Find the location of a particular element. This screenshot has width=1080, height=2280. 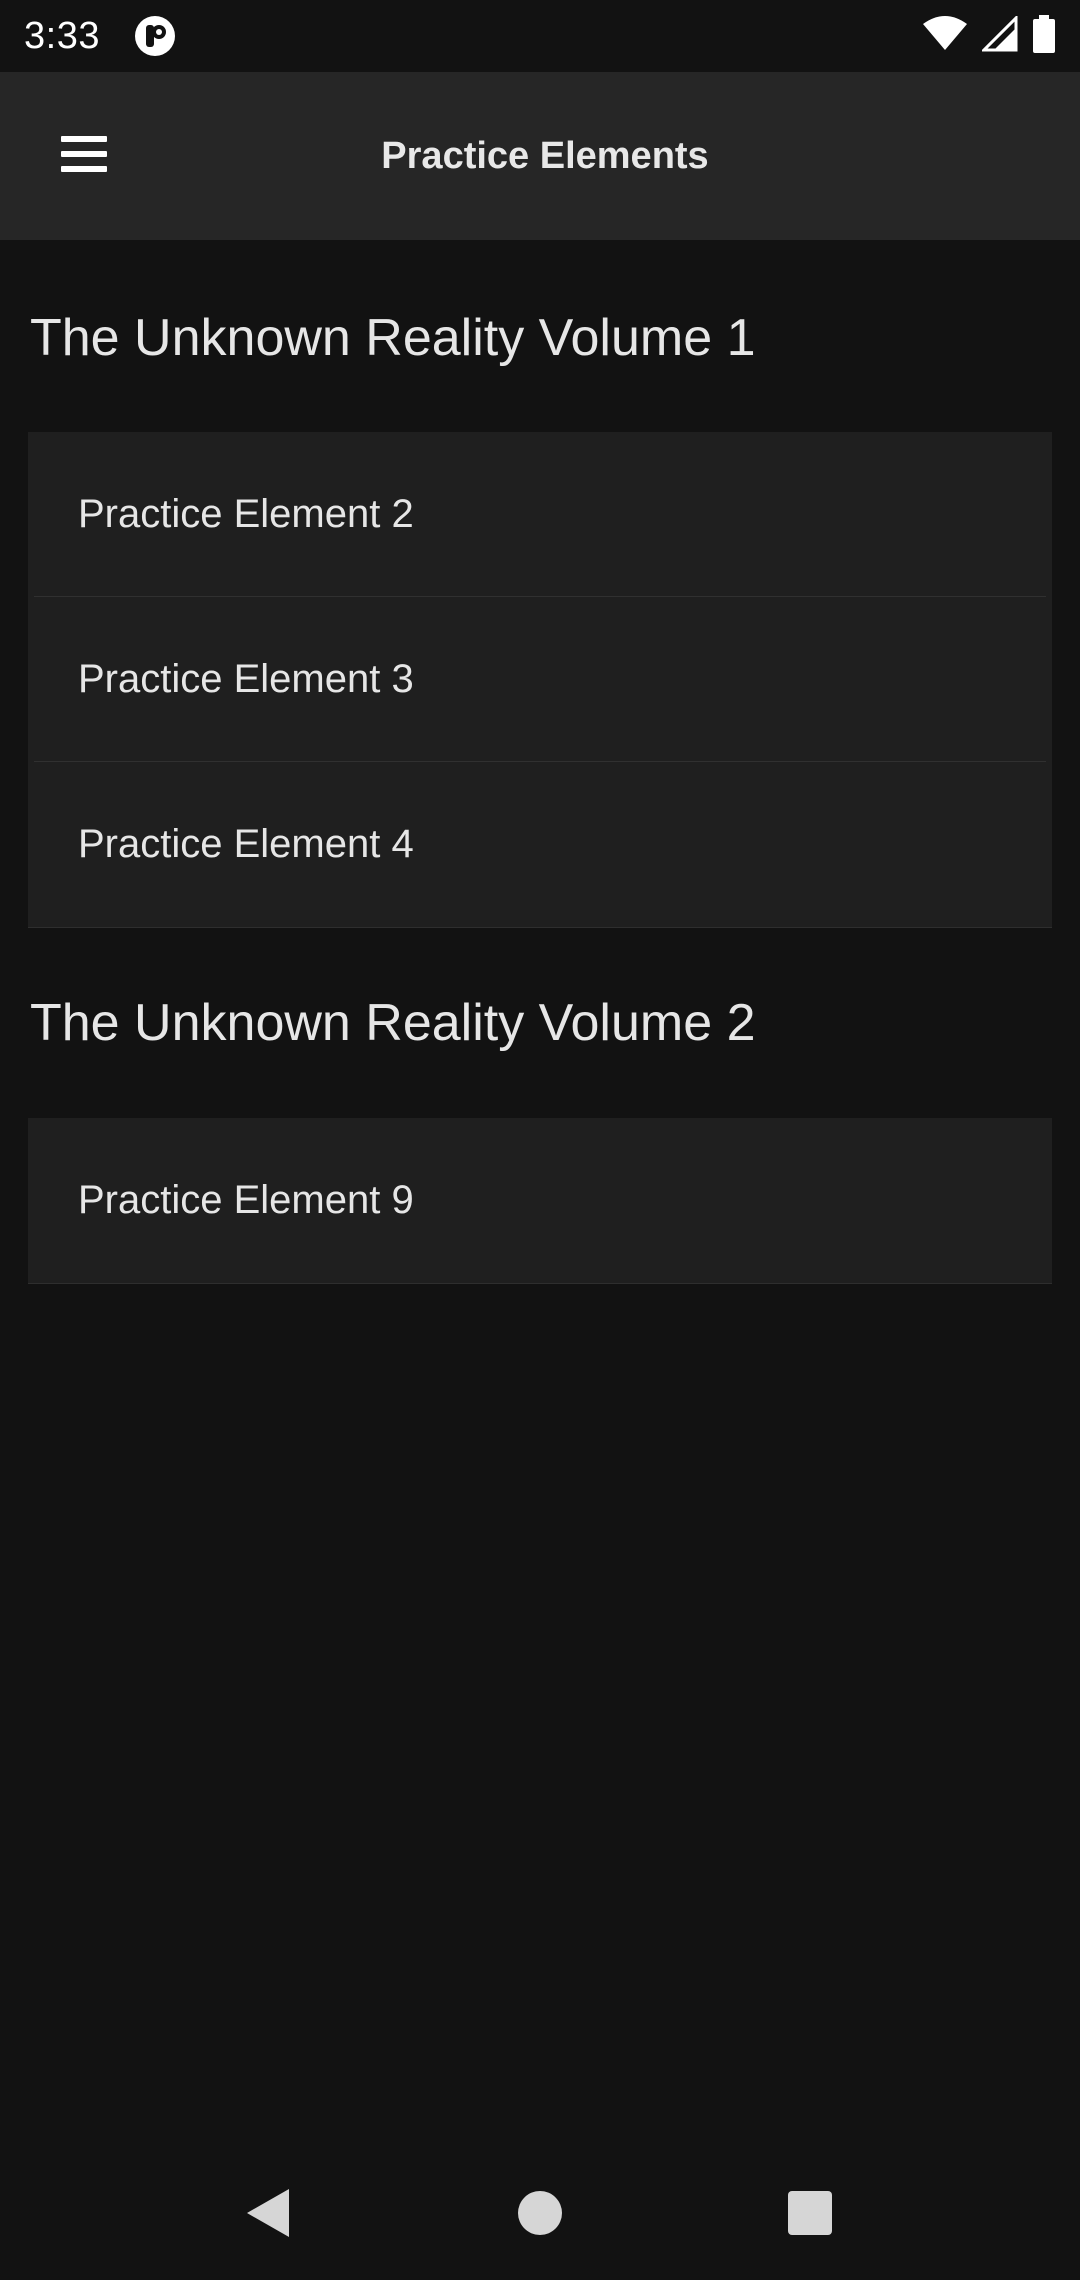

signal-icon is located at coordinates (999, 35).